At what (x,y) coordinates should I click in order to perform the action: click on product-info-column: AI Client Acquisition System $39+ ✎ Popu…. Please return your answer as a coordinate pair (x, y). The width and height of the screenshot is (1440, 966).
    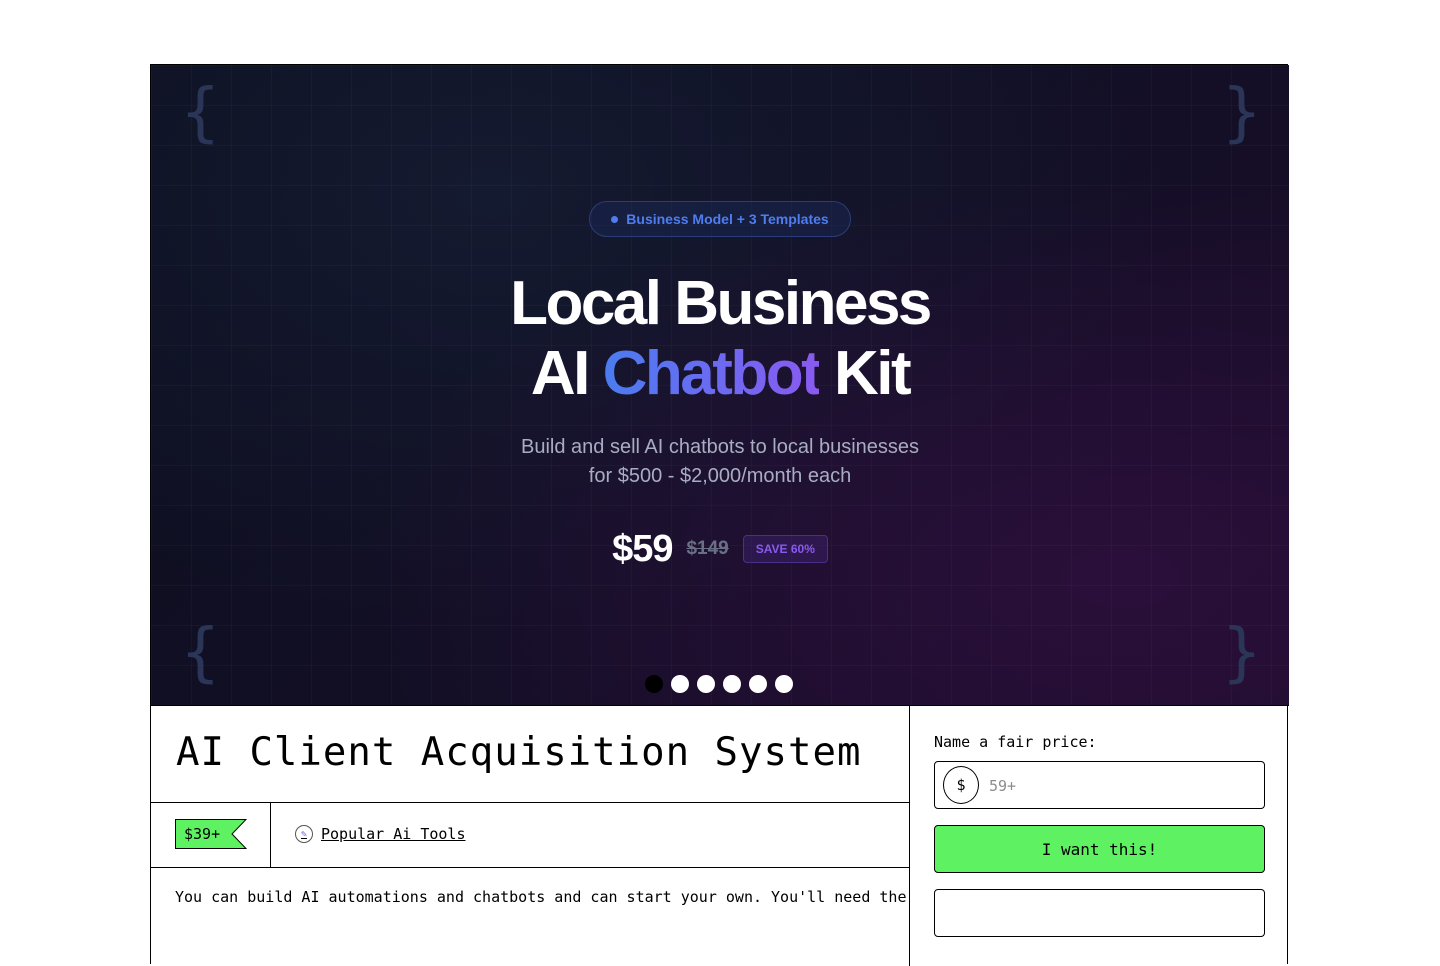
    Looking at the image, I should click on (530, 836).